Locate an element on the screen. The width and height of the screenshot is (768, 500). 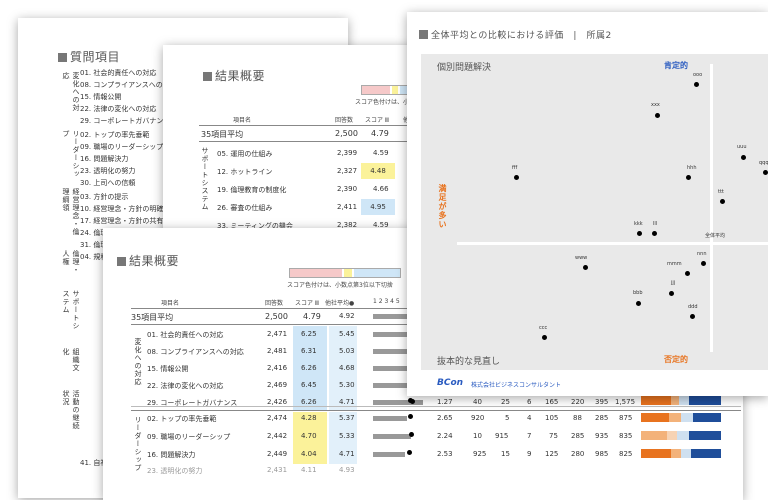
extra-cell: 88 is located at coordinates (577, 418).